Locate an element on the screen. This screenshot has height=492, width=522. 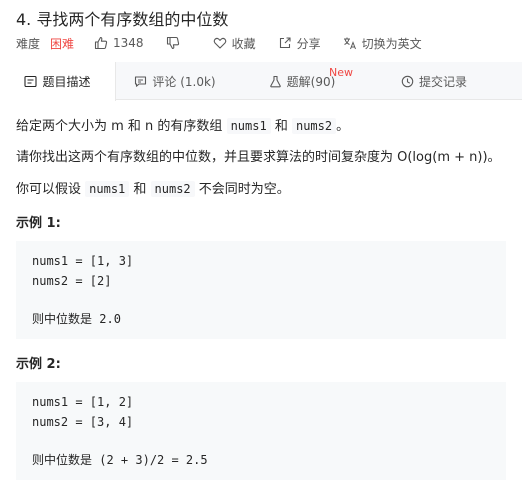
tab-solutions: 题解(90) New is located at coordinates (302, 81).